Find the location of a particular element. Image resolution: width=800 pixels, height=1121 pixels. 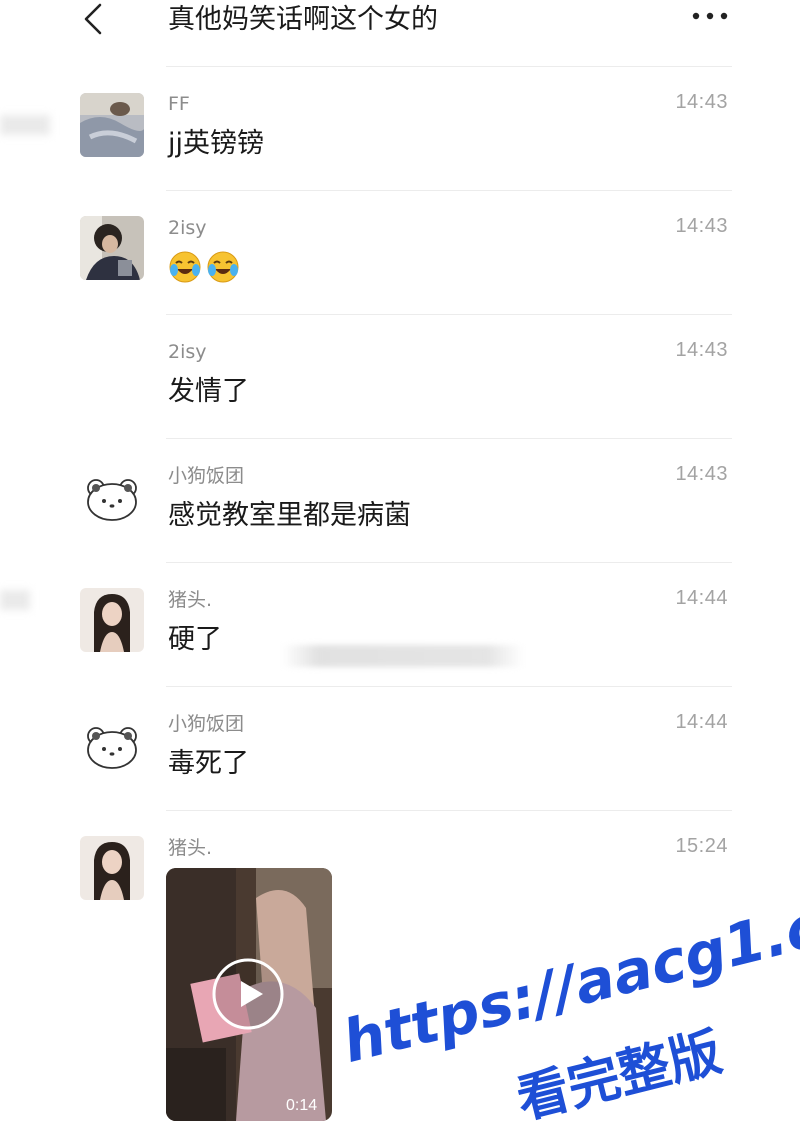

message-text: 毒死了 is located at coordinates (208, 763).